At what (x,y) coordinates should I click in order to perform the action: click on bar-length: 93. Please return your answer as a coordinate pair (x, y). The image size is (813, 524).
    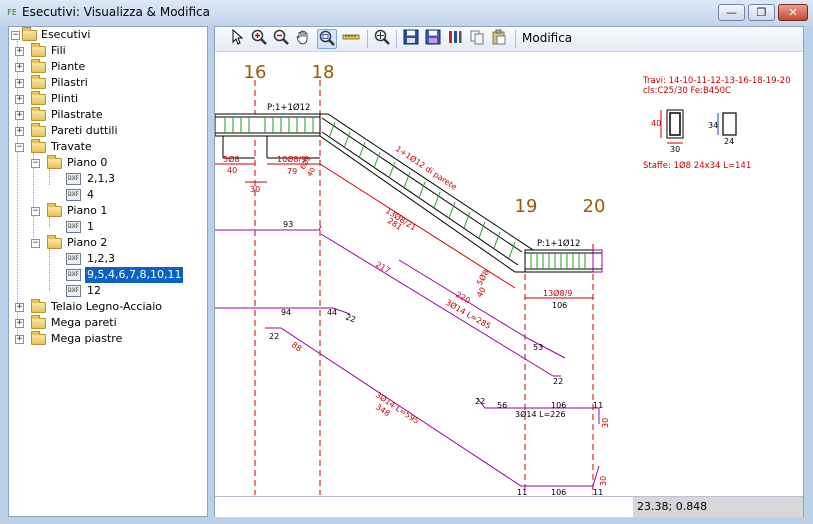
    Looking at the image, I should click on (288, 224).